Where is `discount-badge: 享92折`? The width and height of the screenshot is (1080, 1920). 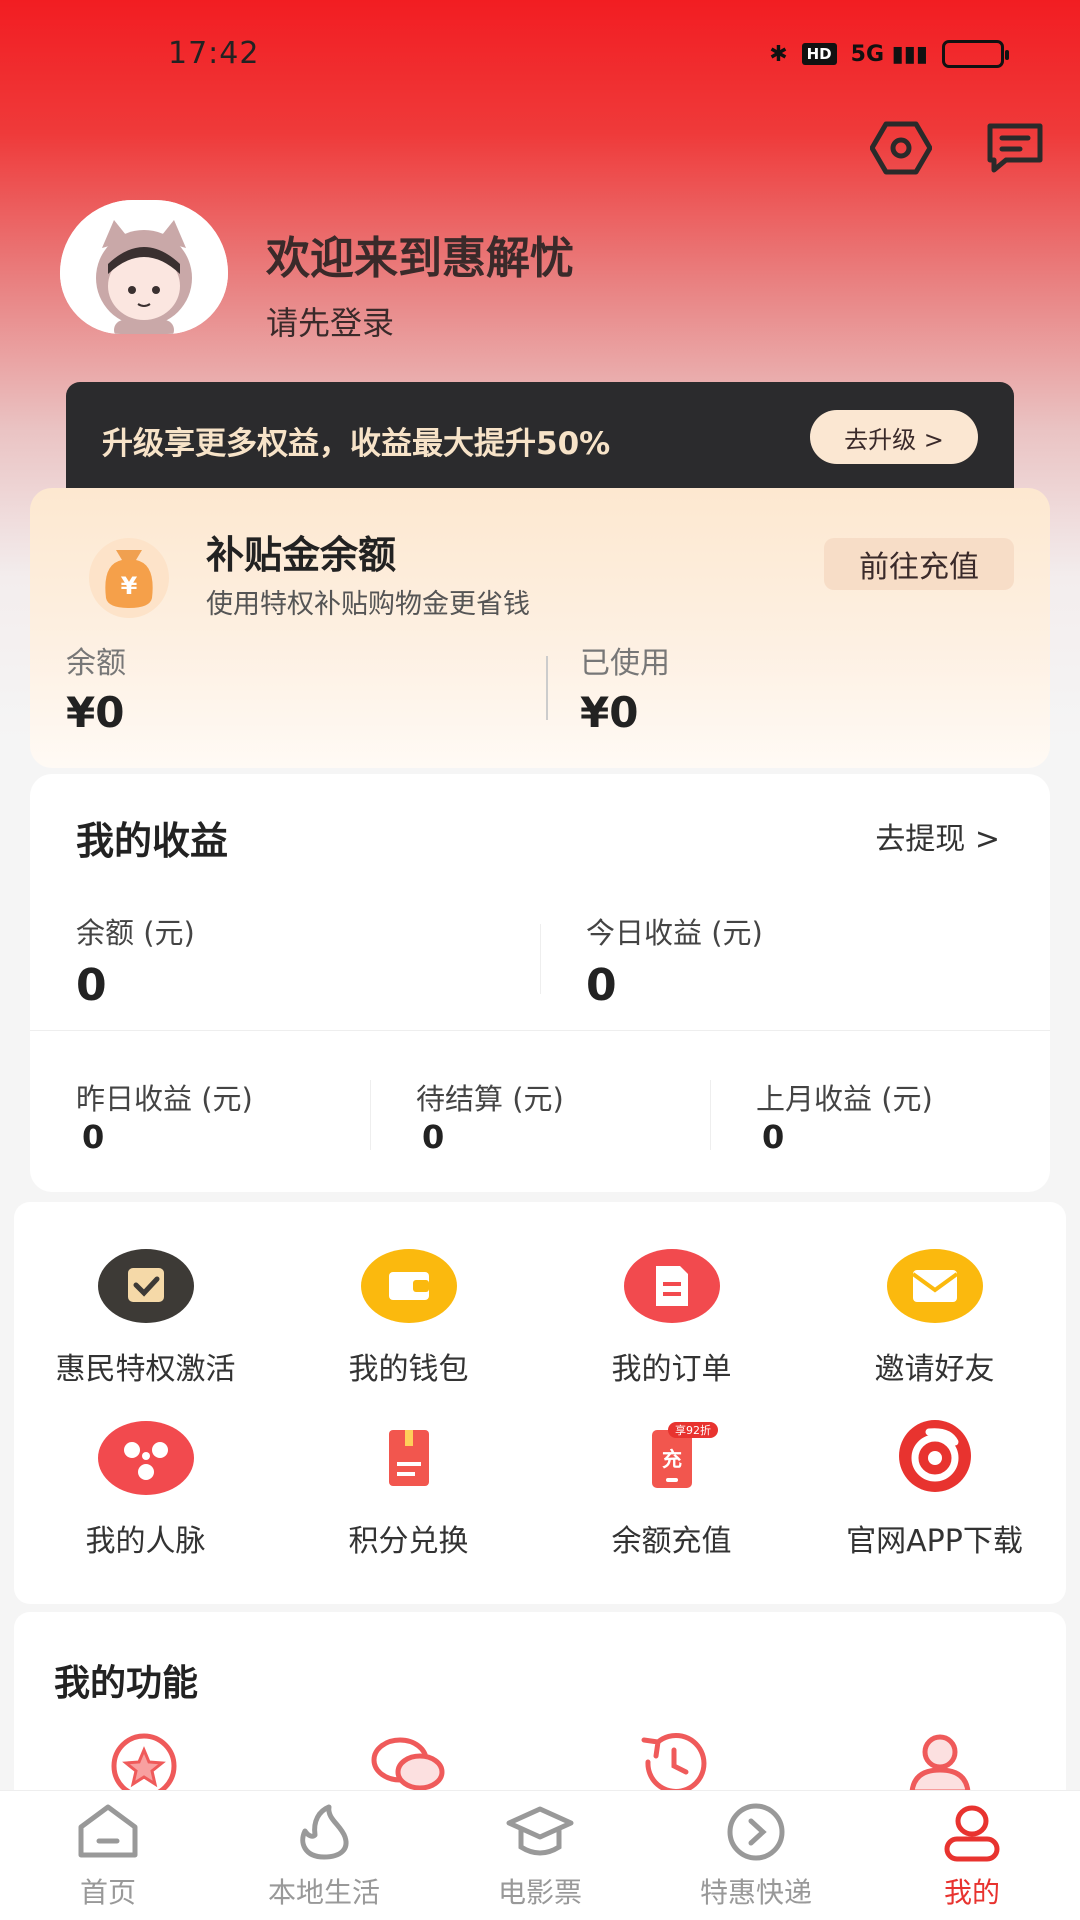 discount-badge: 享92折 is located at coordinates (693, 1430).